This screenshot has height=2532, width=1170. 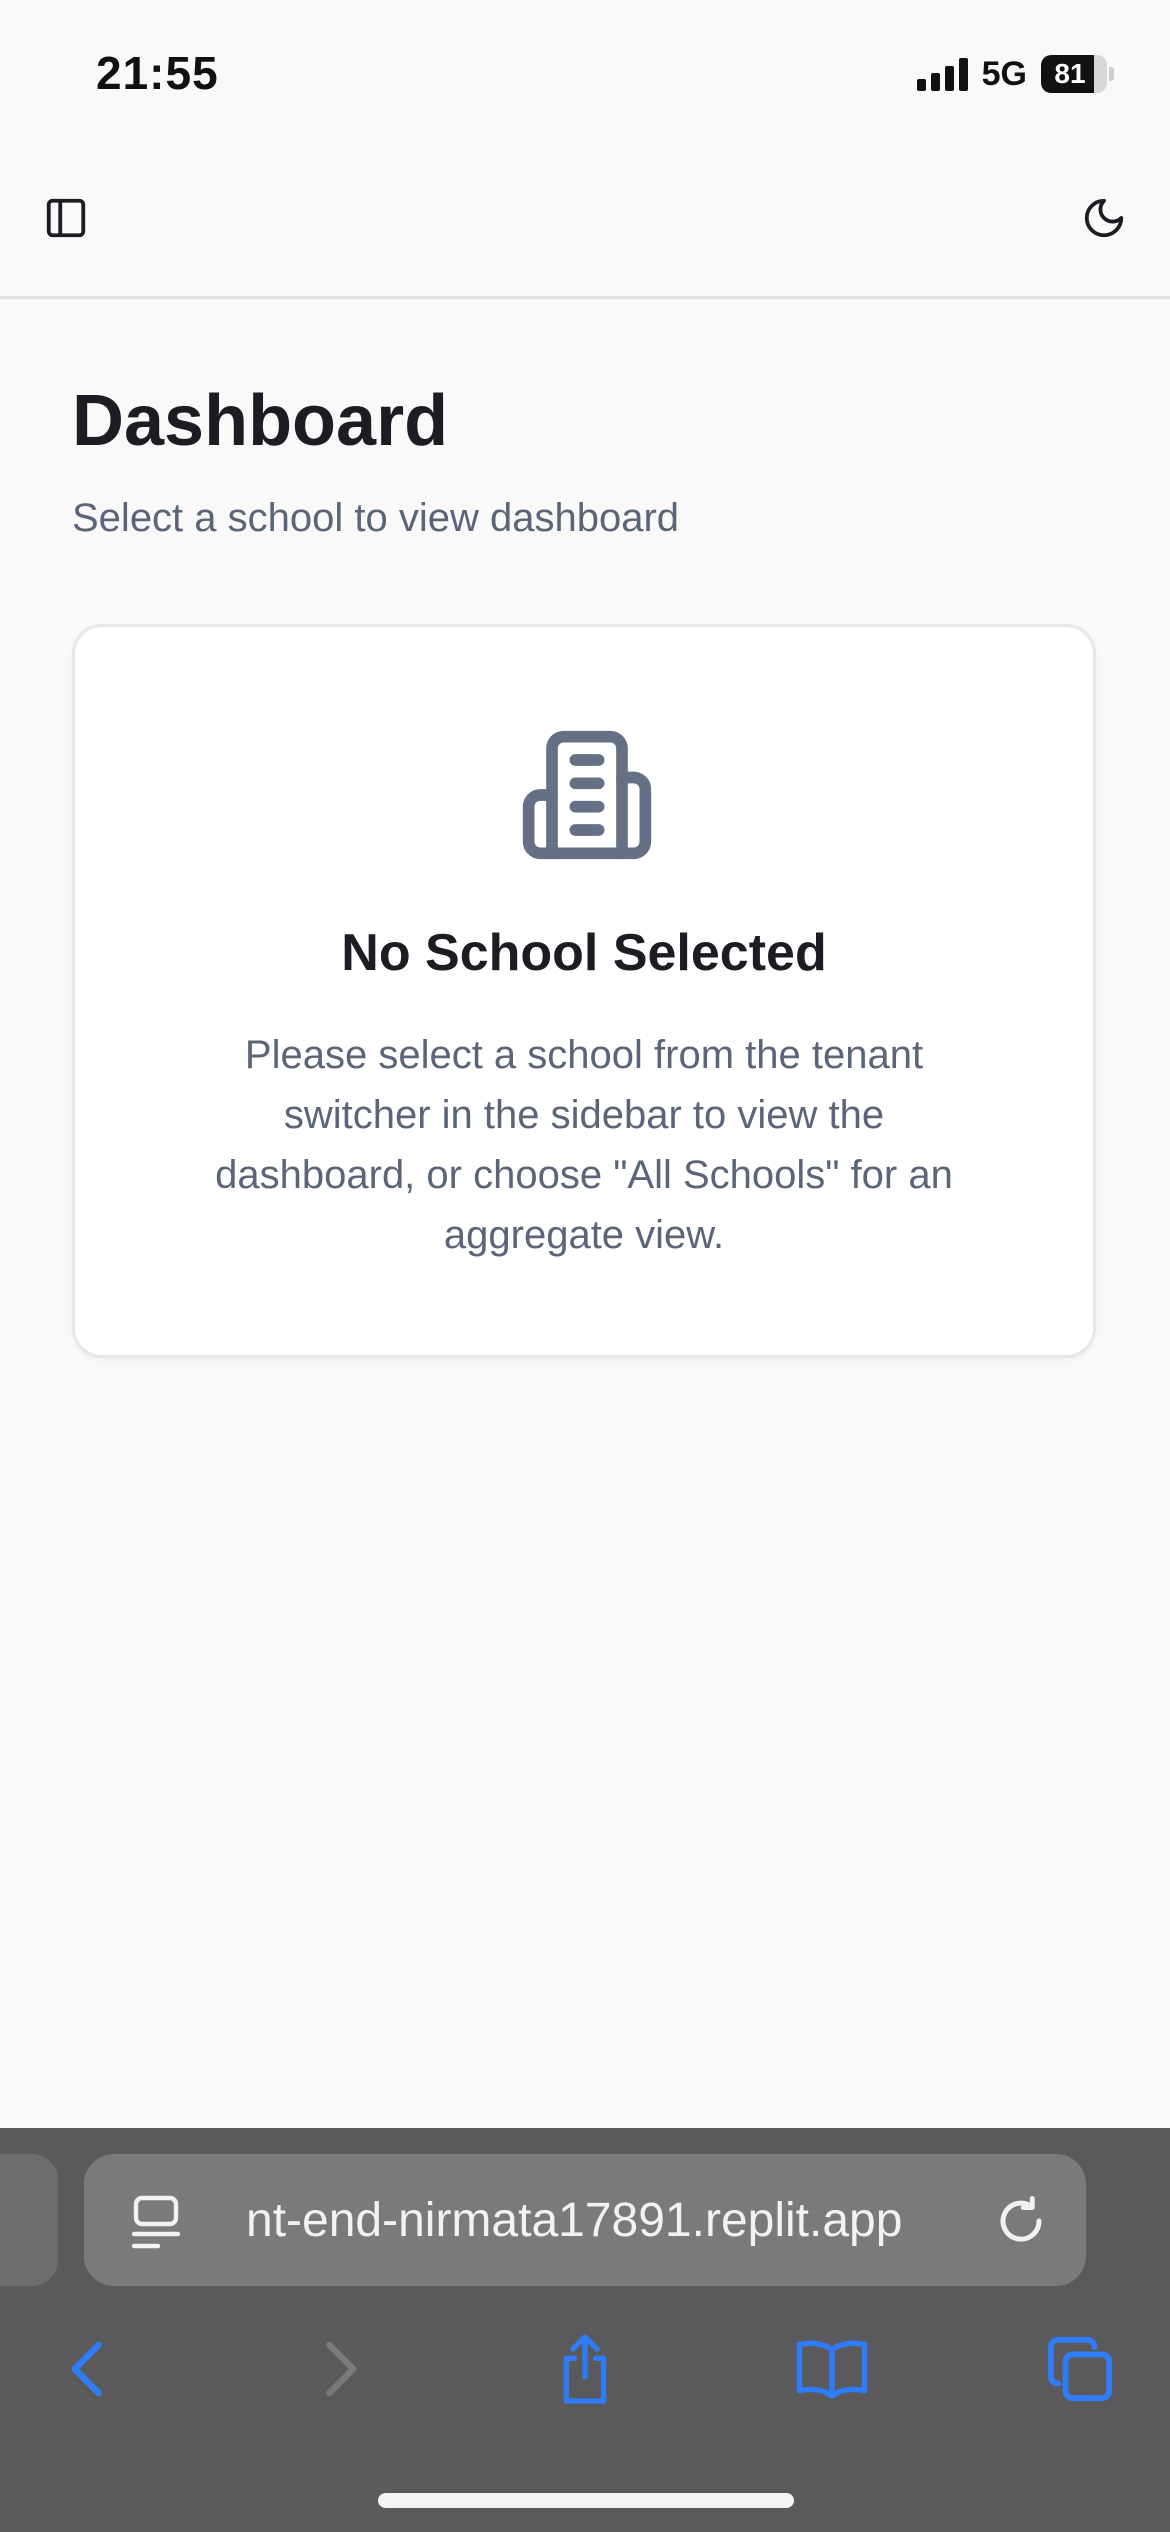 I want to click on status-indicators: 5G 81, so click(x=1015, y=74).